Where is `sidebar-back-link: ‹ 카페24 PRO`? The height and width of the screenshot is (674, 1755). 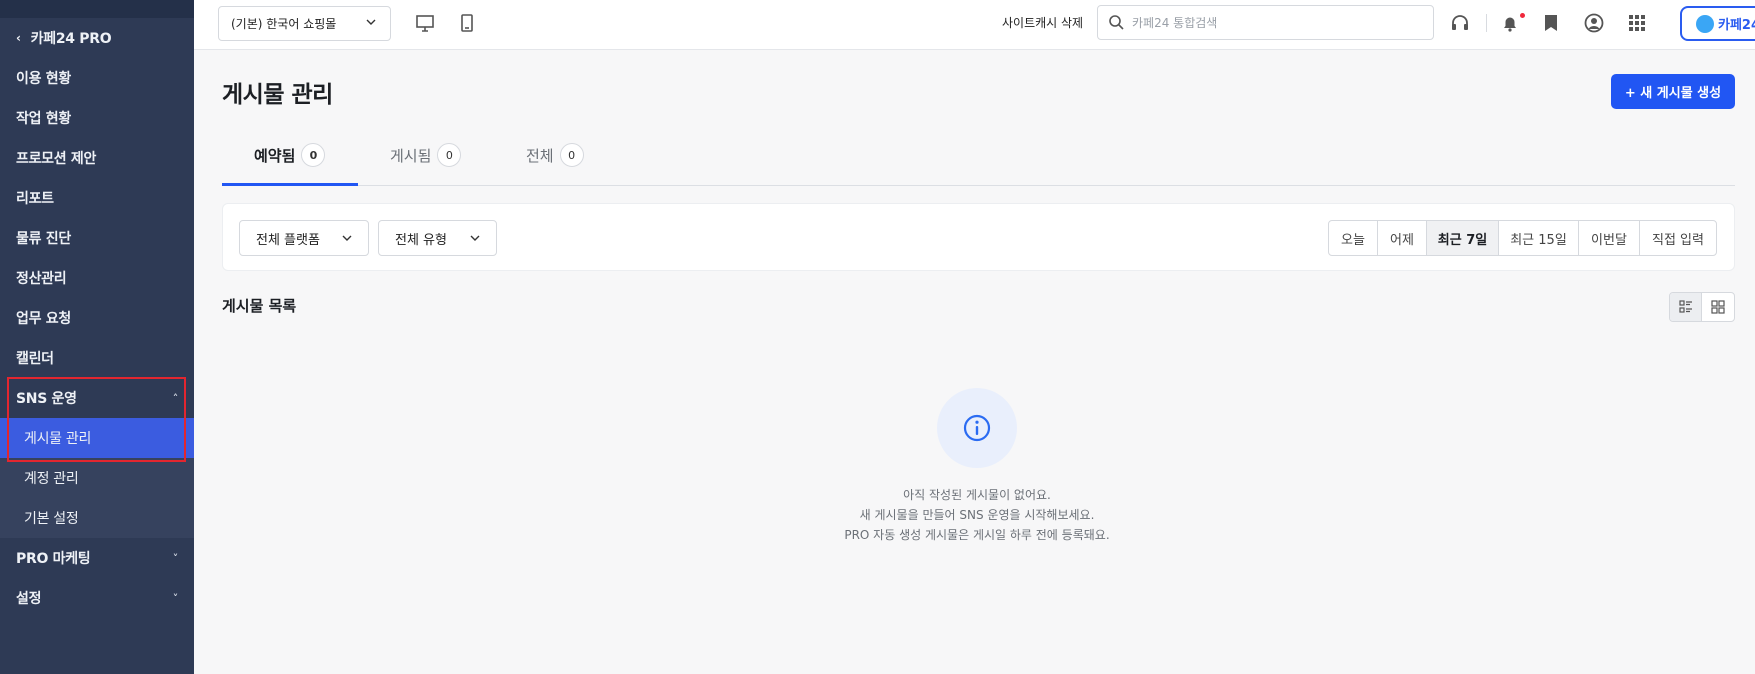
sidebar-back-link: ‹ 카페24 PRO is located at coordinates (97, 38).